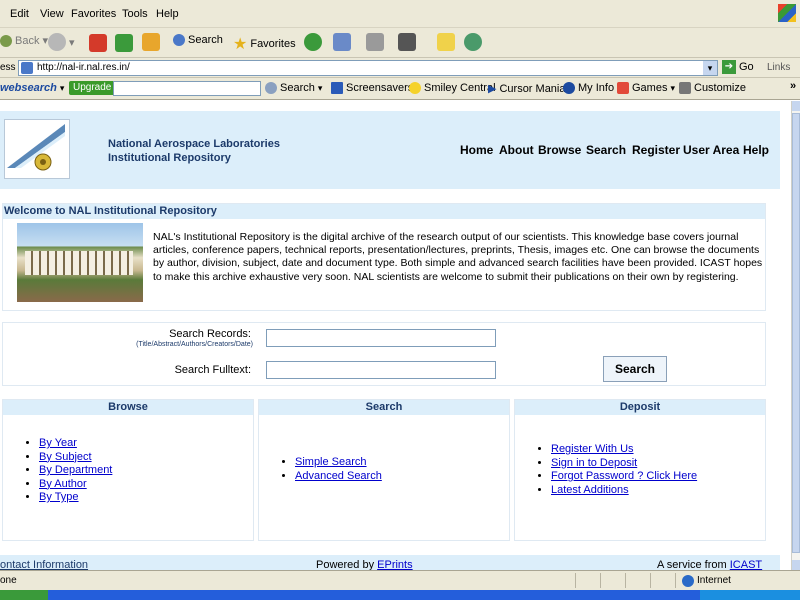 This screenshot has width=800, height=600. What do you see at coordinates (331, 462) in the screenshot?
I see `simple-search-link: Simple Search` at bounding box center [331, 462].